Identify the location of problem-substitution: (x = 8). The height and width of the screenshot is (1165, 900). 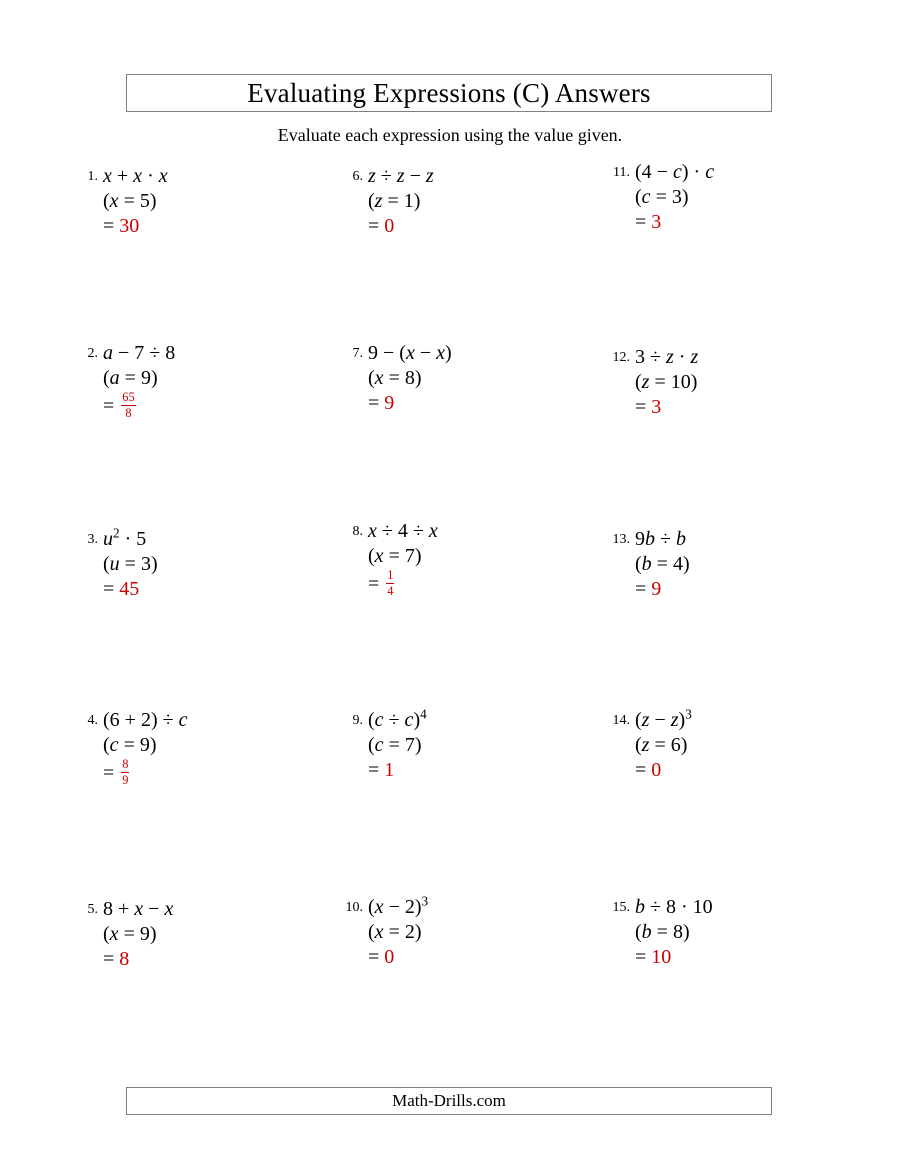
(395, 378).